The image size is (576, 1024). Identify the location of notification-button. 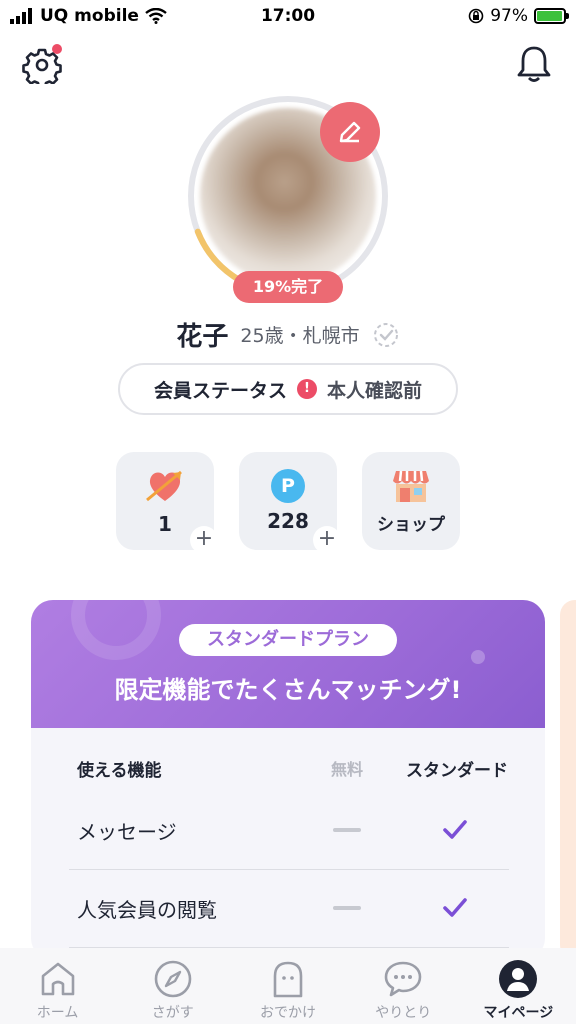
(534, 64).